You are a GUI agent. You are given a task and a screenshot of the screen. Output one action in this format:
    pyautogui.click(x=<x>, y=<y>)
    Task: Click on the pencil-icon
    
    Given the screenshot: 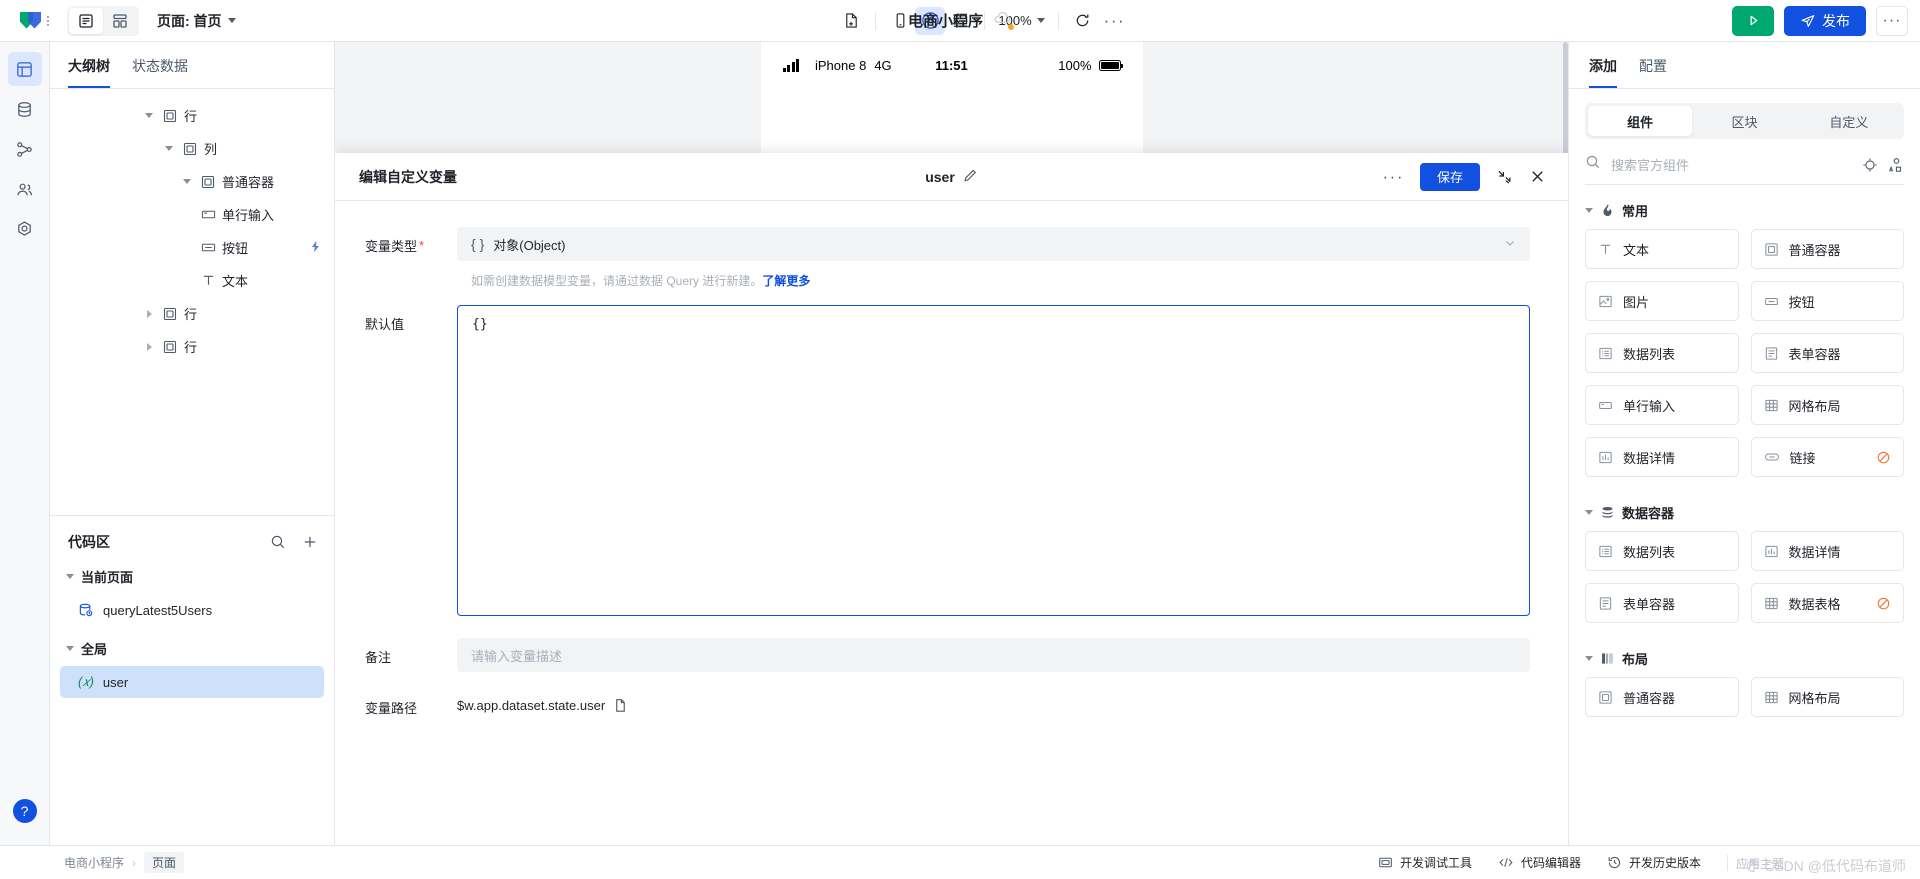 What is the action you would take?
    pyautogui.click(x=970, y=177)
    